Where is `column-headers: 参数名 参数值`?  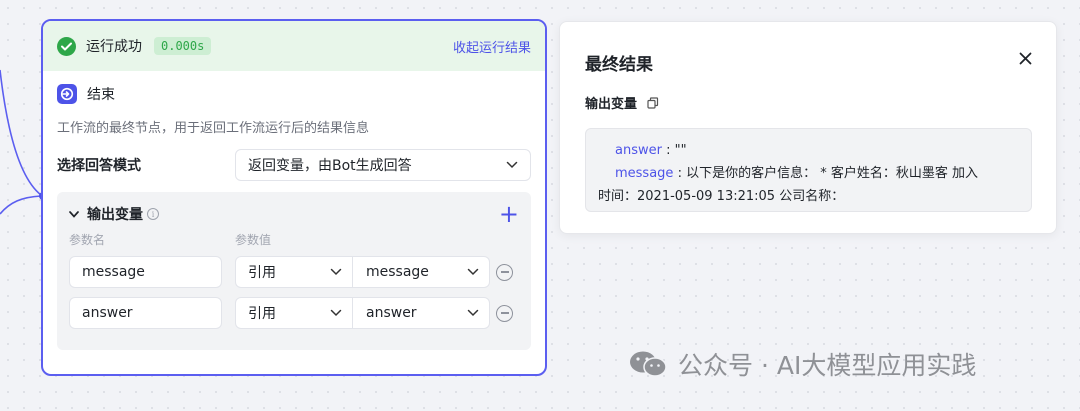
column-headers: 参数名 参数值 is located at coordinates (294, 239).